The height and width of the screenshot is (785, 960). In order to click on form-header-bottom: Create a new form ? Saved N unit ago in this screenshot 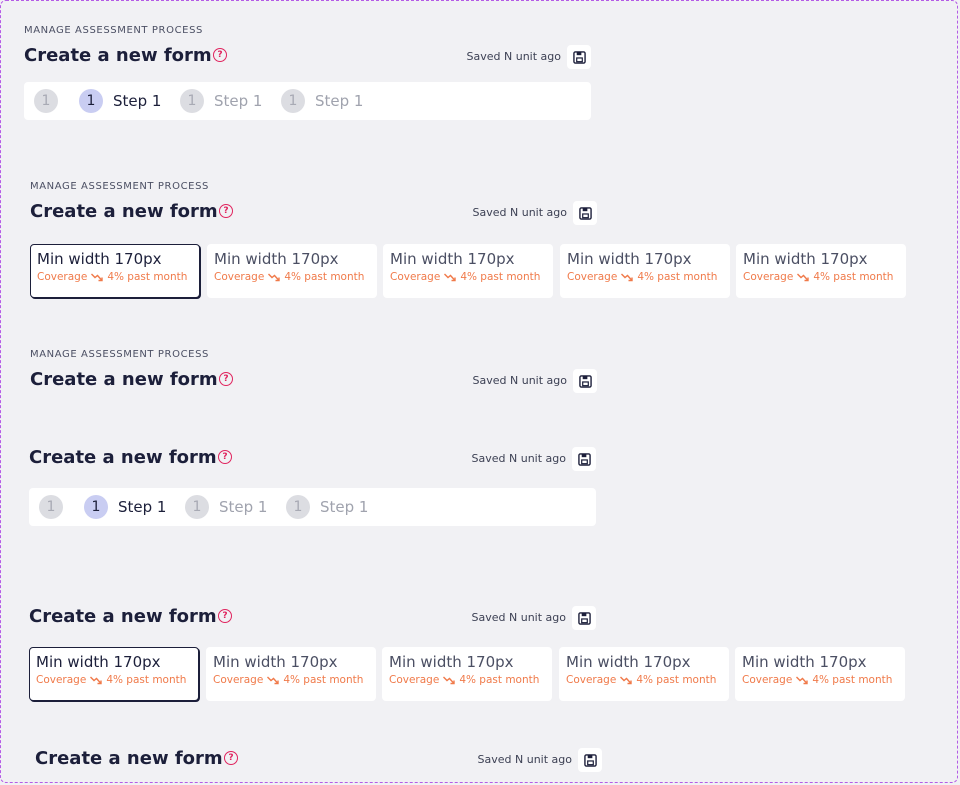, I will do `click(318, 762)`.